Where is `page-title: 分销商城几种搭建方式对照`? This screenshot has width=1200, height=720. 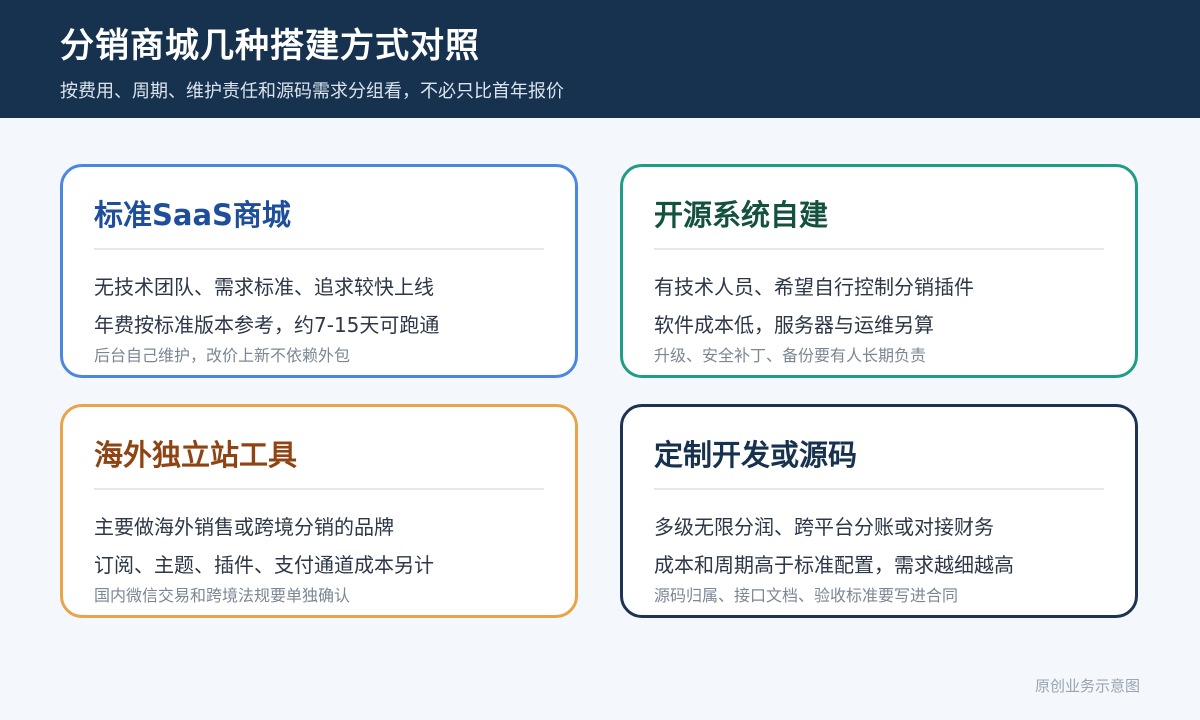
page-title: 分销商城几种搭建方式对照 is located at coordinates (270, 46).